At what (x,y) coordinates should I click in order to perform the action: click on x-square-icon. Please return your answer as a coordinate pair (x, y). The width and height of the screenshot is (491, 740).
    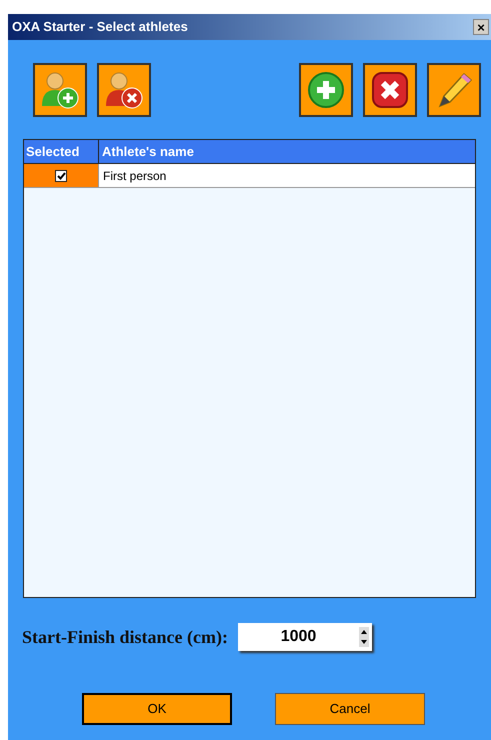
    Looking at the image, I should click on (390, 90).